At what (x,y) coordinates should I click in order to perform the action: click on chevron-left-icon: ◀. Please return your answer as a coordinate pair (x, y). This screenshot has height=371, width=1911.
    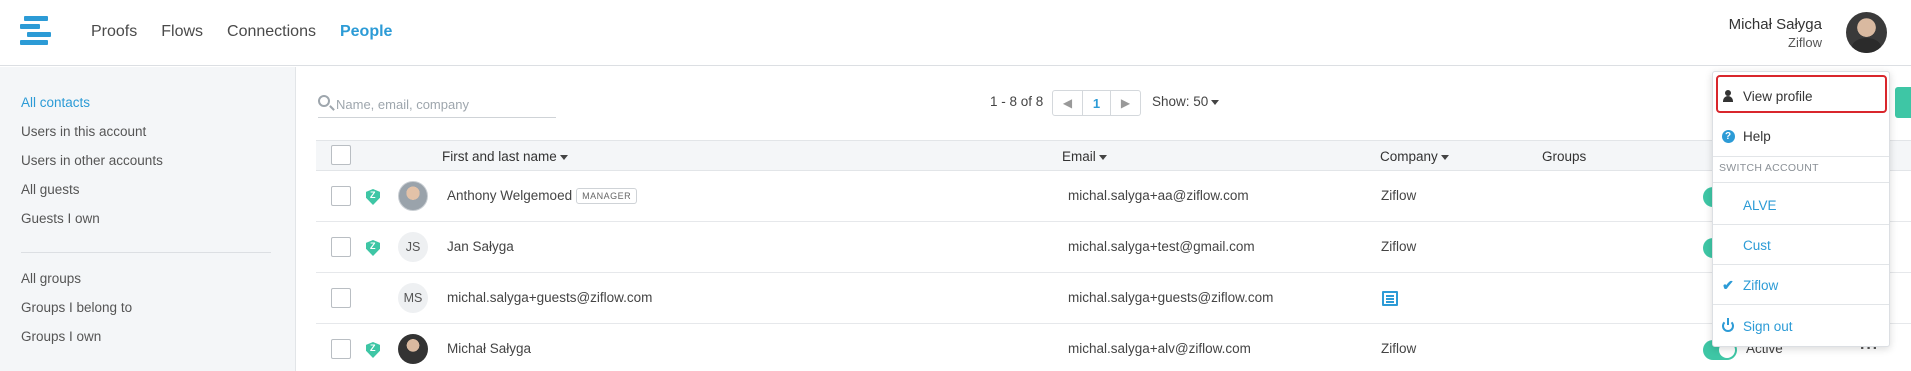
    Looking at the image, I should click on (1067, 103).